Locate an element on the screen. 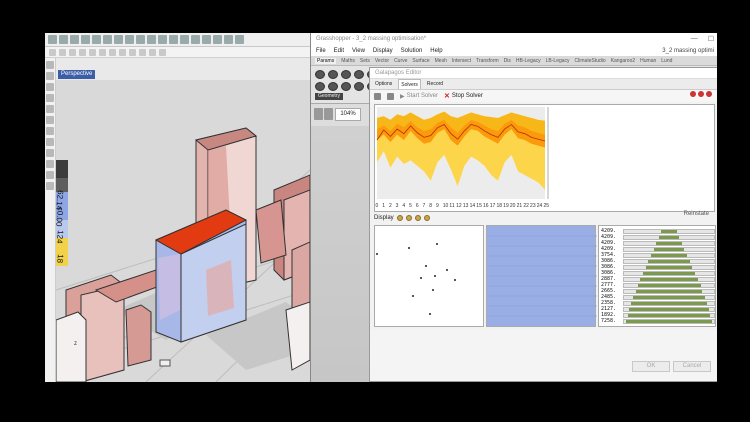  palette-group-label: Geometry is located at coordinates (329, 96).